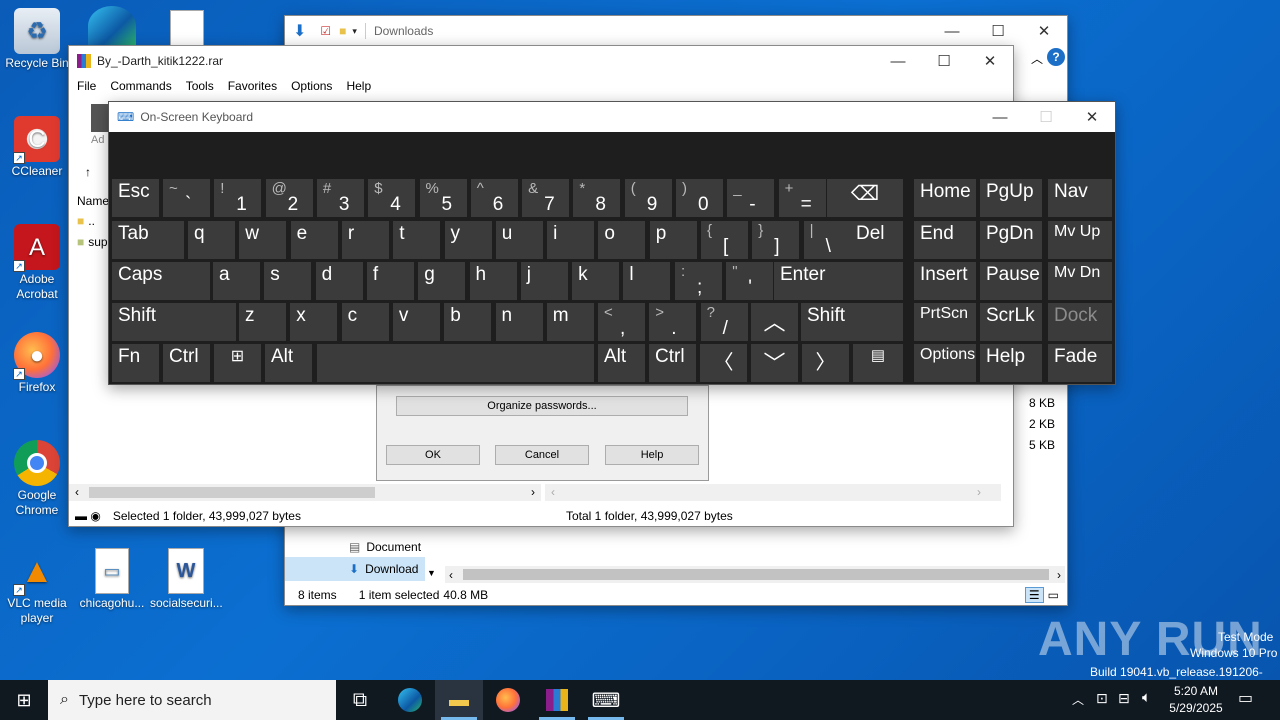  What do you see at coordinates (945, 322) in the screenshot?
I see `key-prtscn: PrtScn` at bounding box center [945, 322].